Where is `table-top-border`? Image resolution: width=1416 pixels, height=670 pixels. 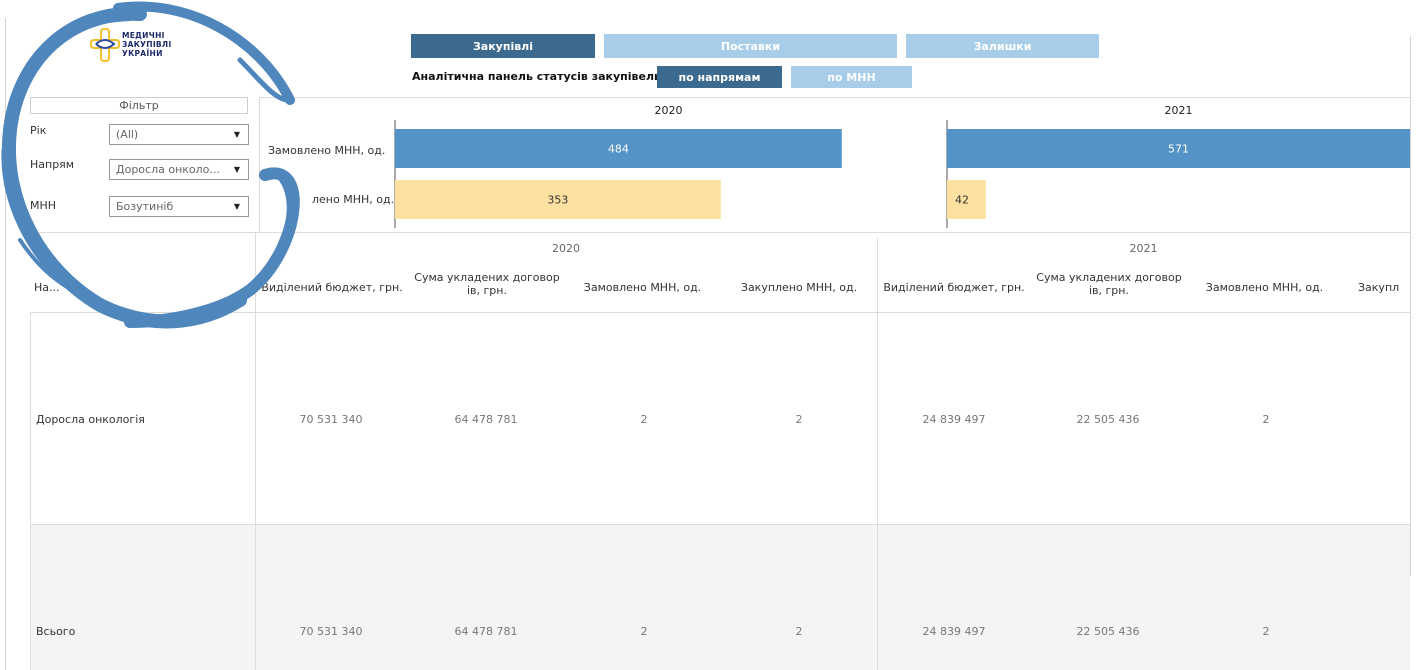 table-top-border is located at coordinates (720, 232).